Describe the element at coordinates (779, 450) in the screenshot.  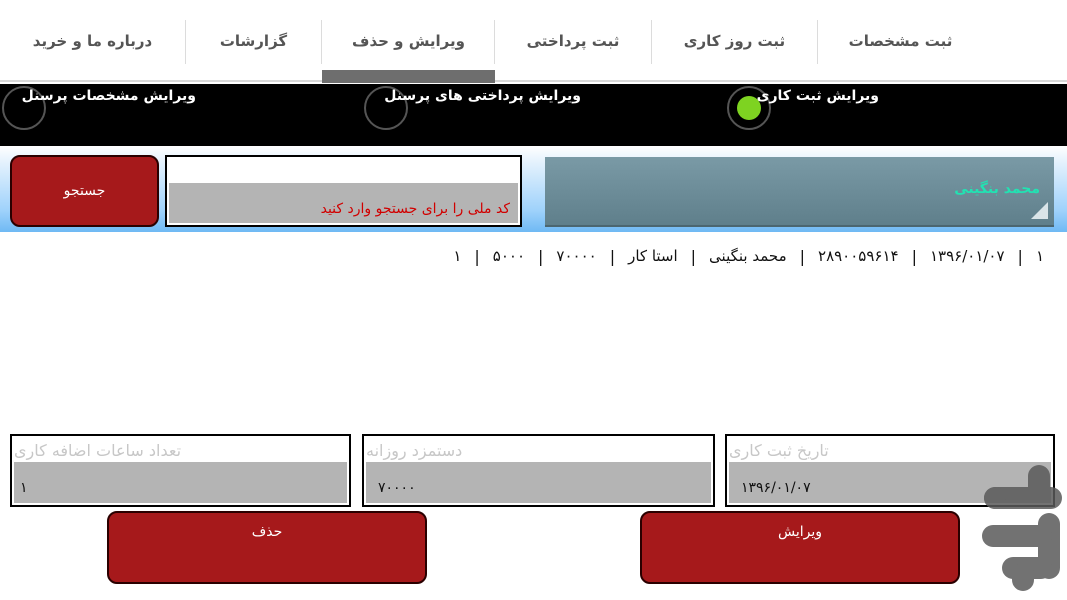
I see `work-date-label: تاریخ ثبت کاری` at that location.